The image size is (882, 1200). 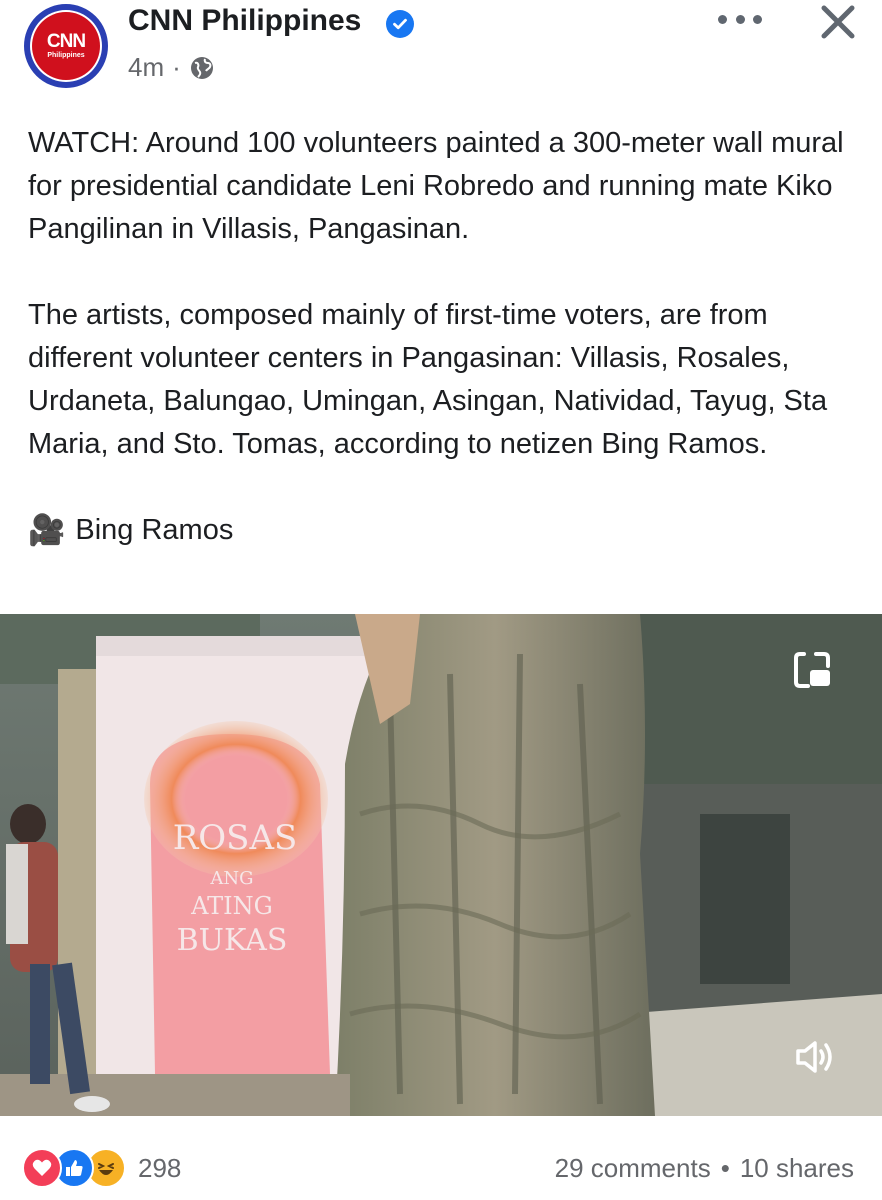 I want to click on reactions-summary, so click(x=74, y=1168).